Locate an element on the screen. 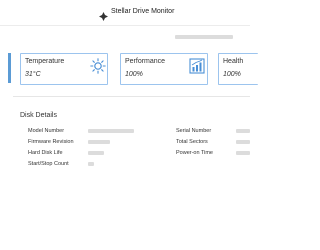 This screenshot has width=320, height=250. firmware-revision-value is located at coordinates (99, 142).